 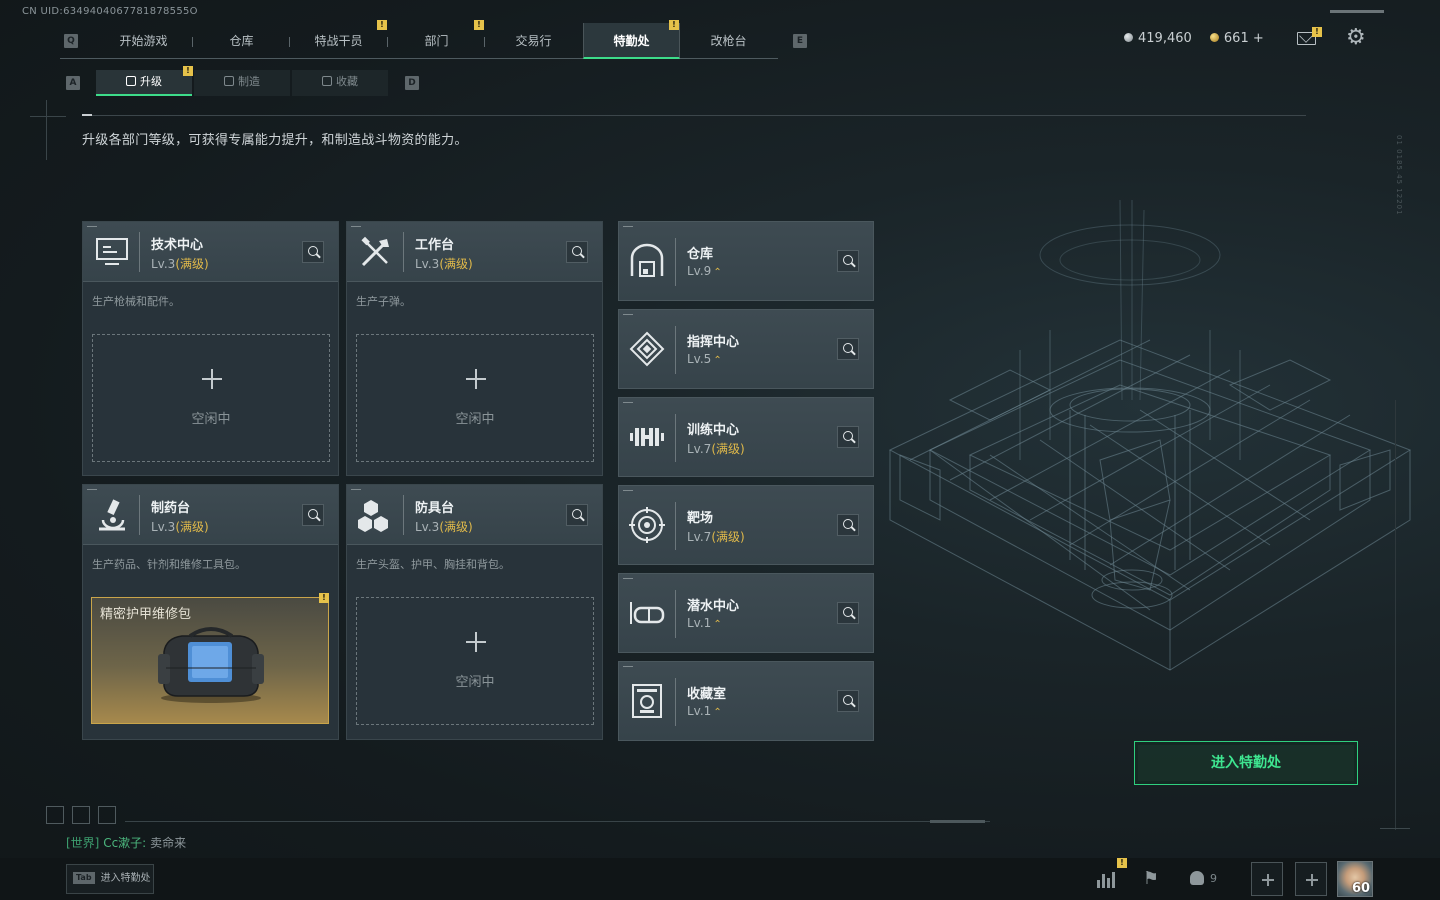 I want to click on station-name: 制药台, so click(x=171, y=508).